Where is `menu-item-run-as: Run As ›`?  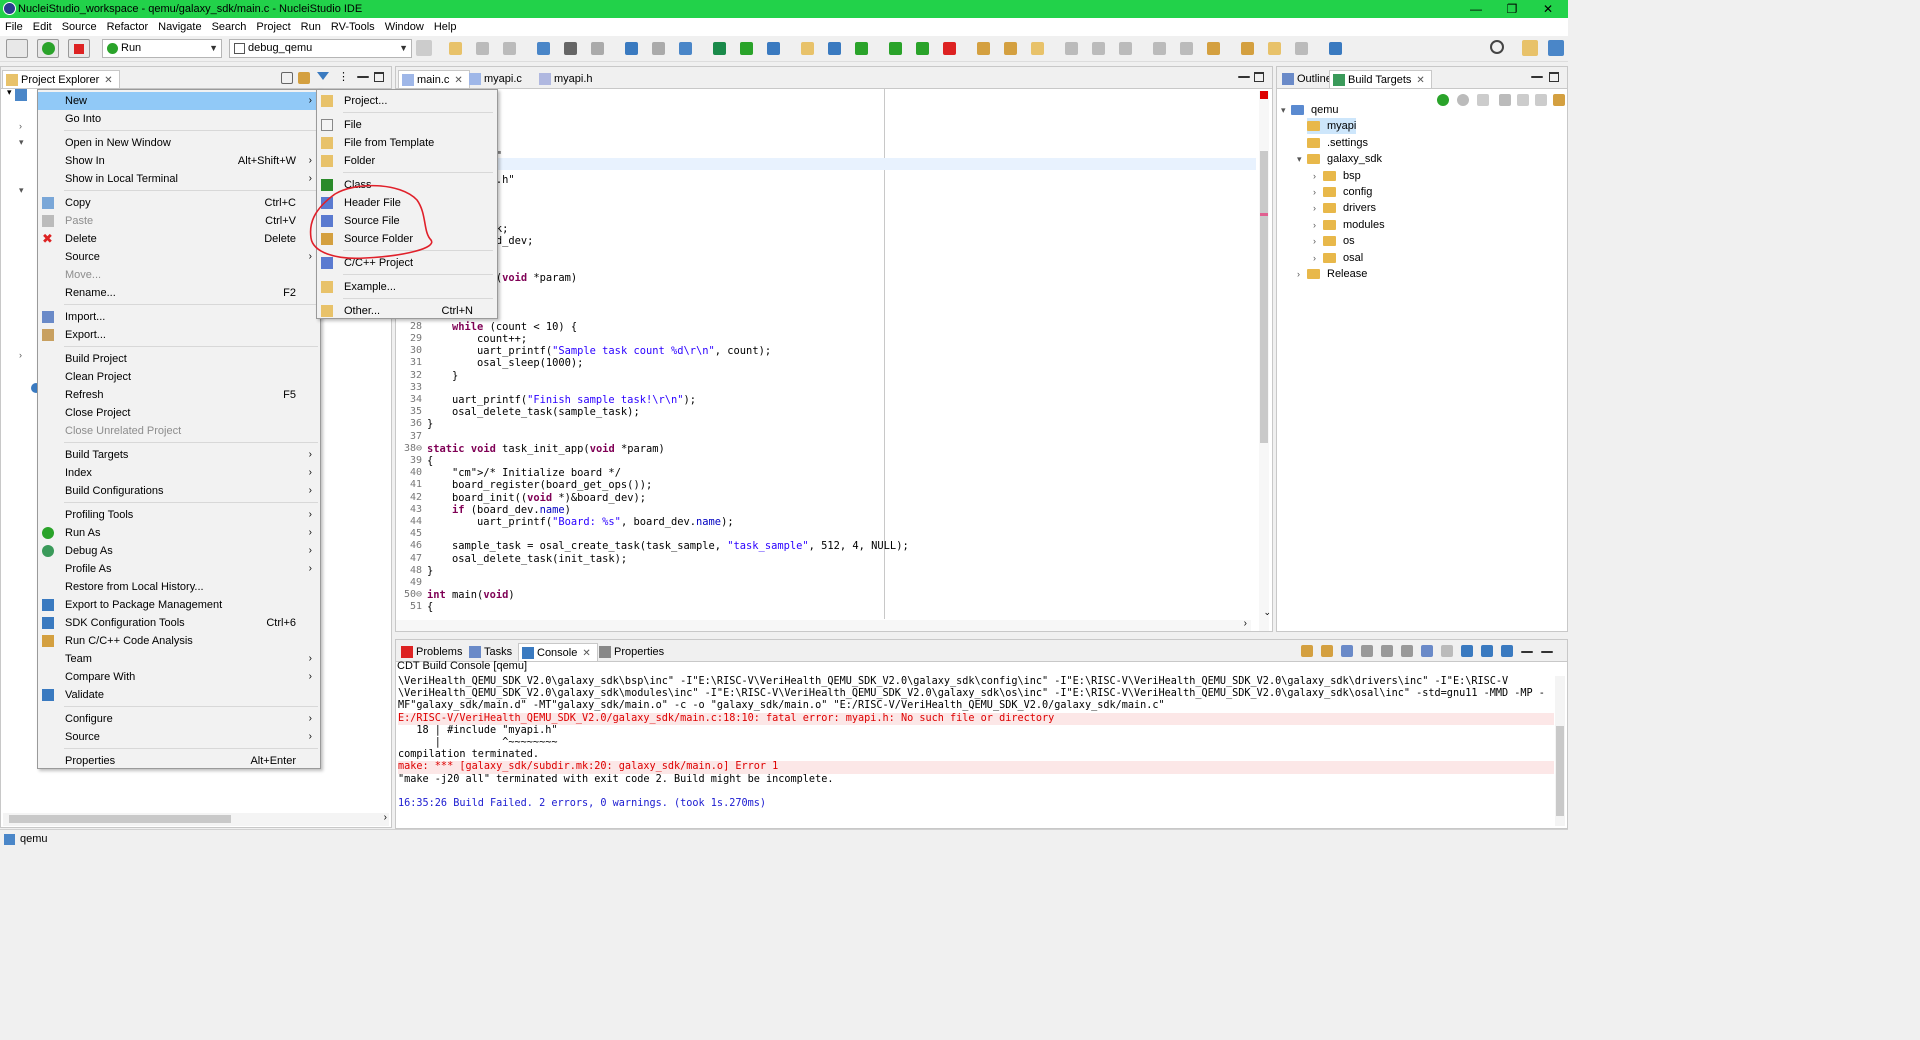 menu-item-run-as: Run As › is located at coordinates (179, 533).